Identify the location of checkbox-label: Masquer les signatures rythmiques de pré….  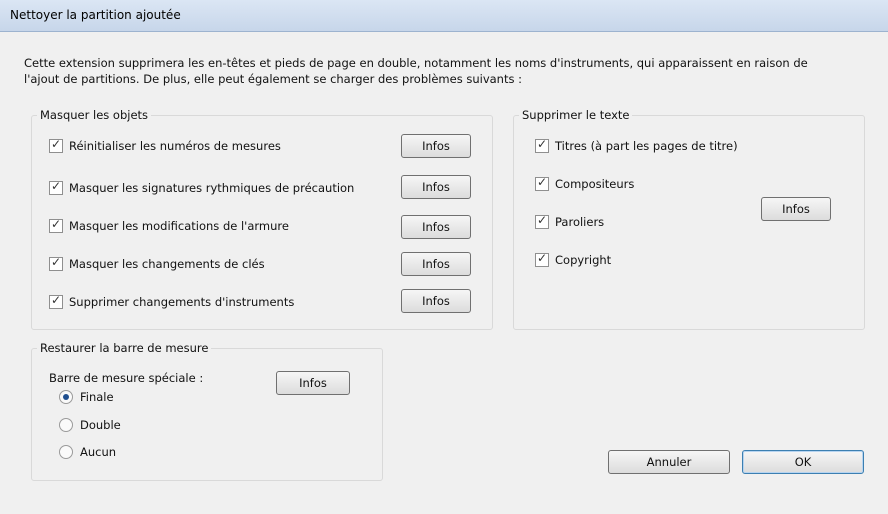
(212, 188).